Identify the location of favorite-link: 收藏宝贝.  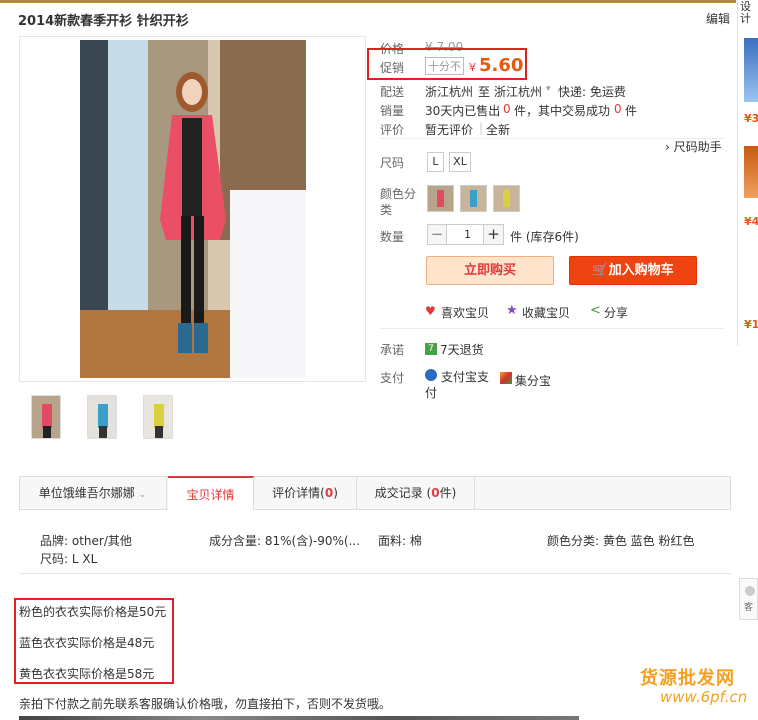
(546, 312).